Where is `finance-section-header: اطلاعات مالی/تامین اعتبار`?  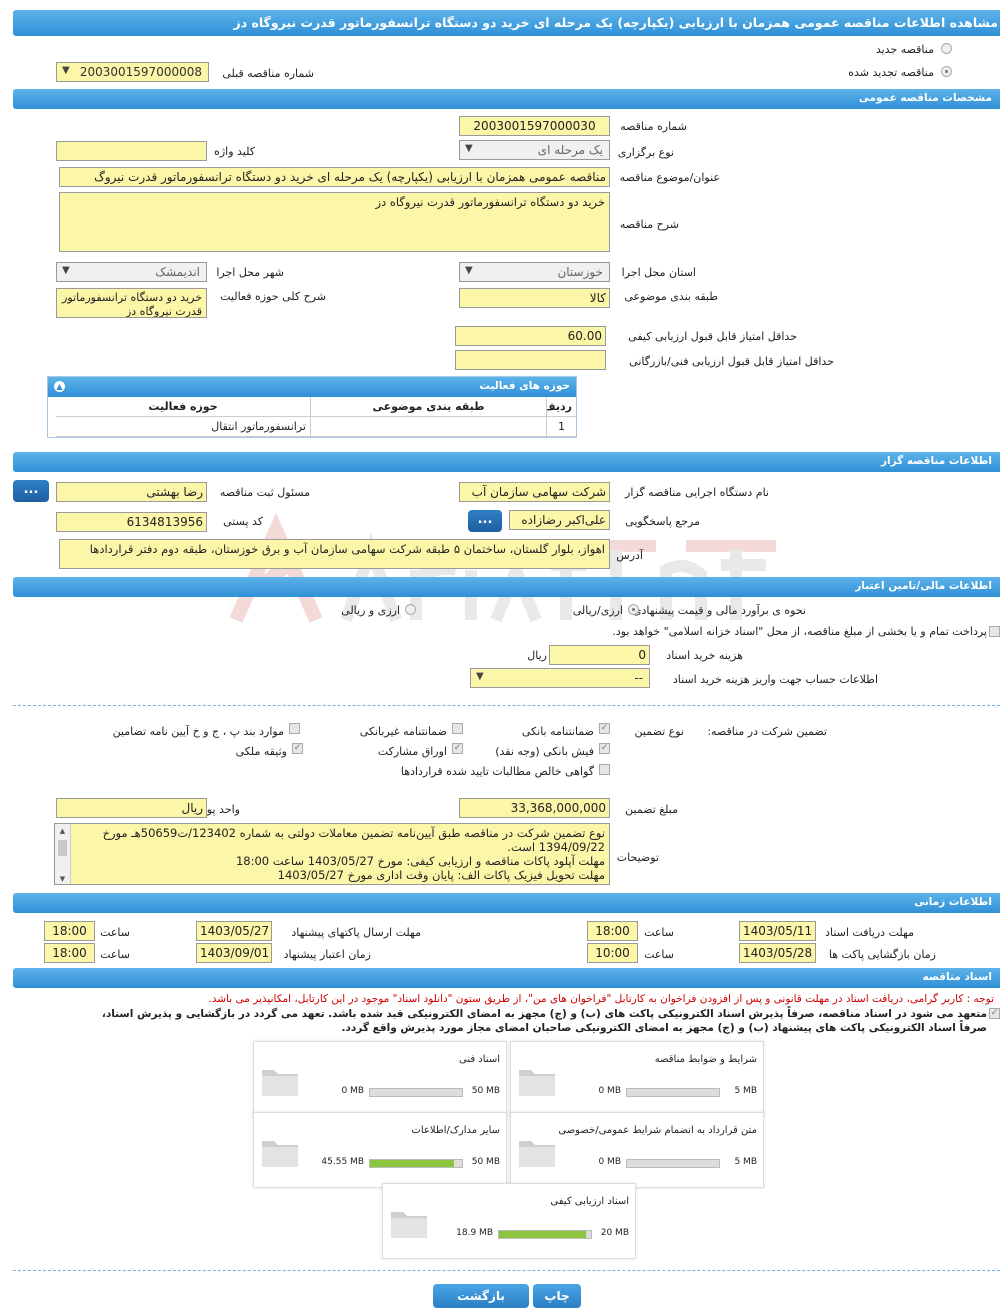
finance-section-header: اطلاعات مالی/تامین اعتبار is located at coordinates (506, 587).